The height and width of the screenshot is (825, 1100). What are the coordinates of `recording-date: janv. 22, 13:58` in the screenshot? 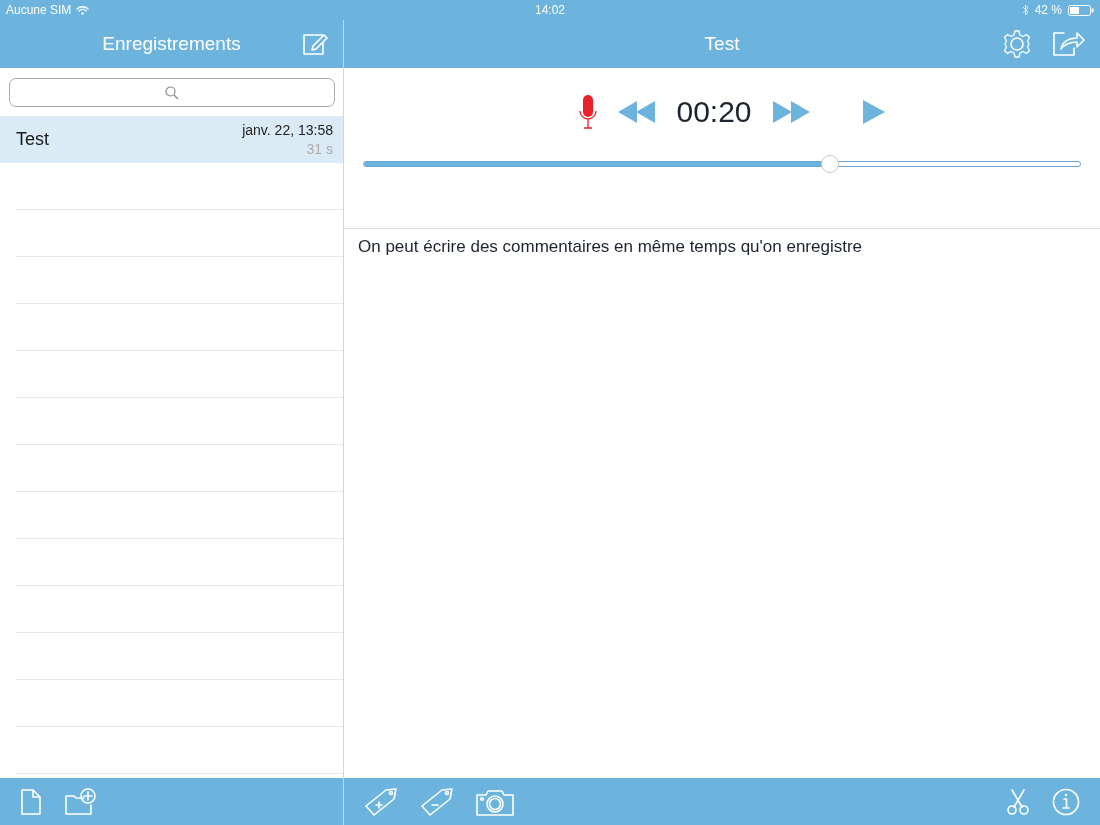 It's located at (287, 130).